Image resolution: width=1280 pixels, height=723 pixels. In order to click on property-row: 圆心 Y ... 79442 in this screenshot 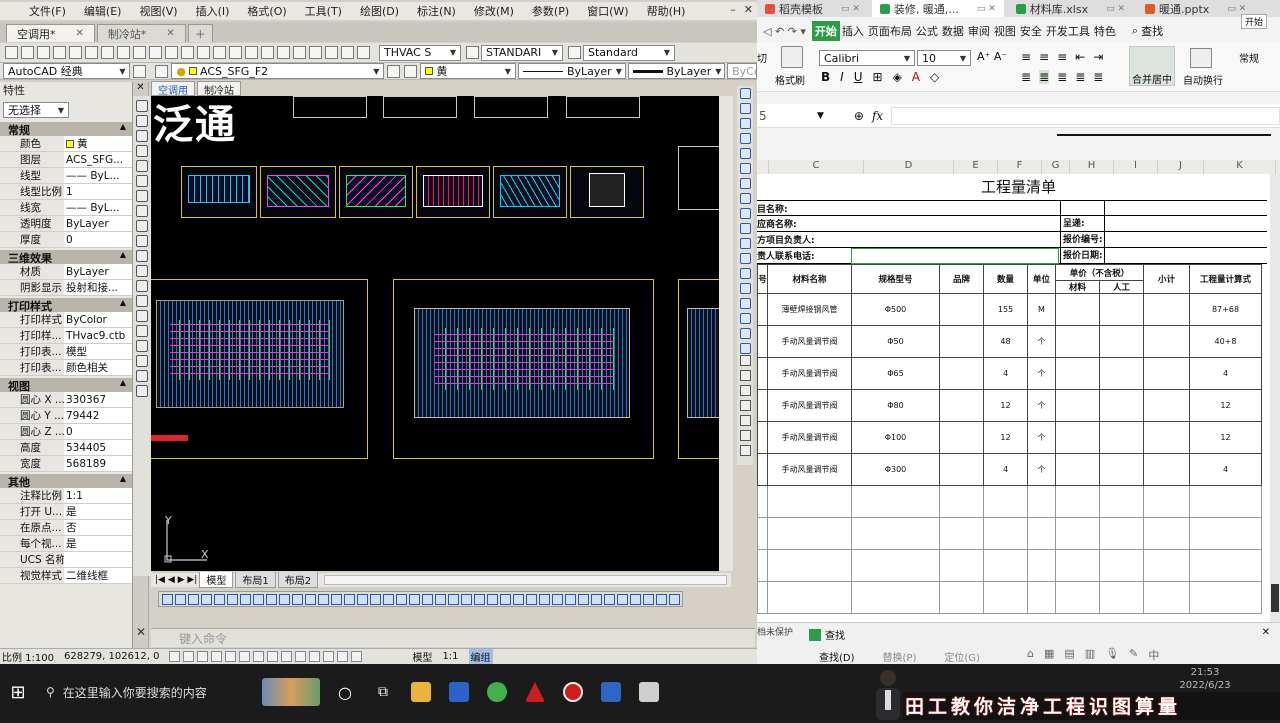, I will do `click(66, 416)`.